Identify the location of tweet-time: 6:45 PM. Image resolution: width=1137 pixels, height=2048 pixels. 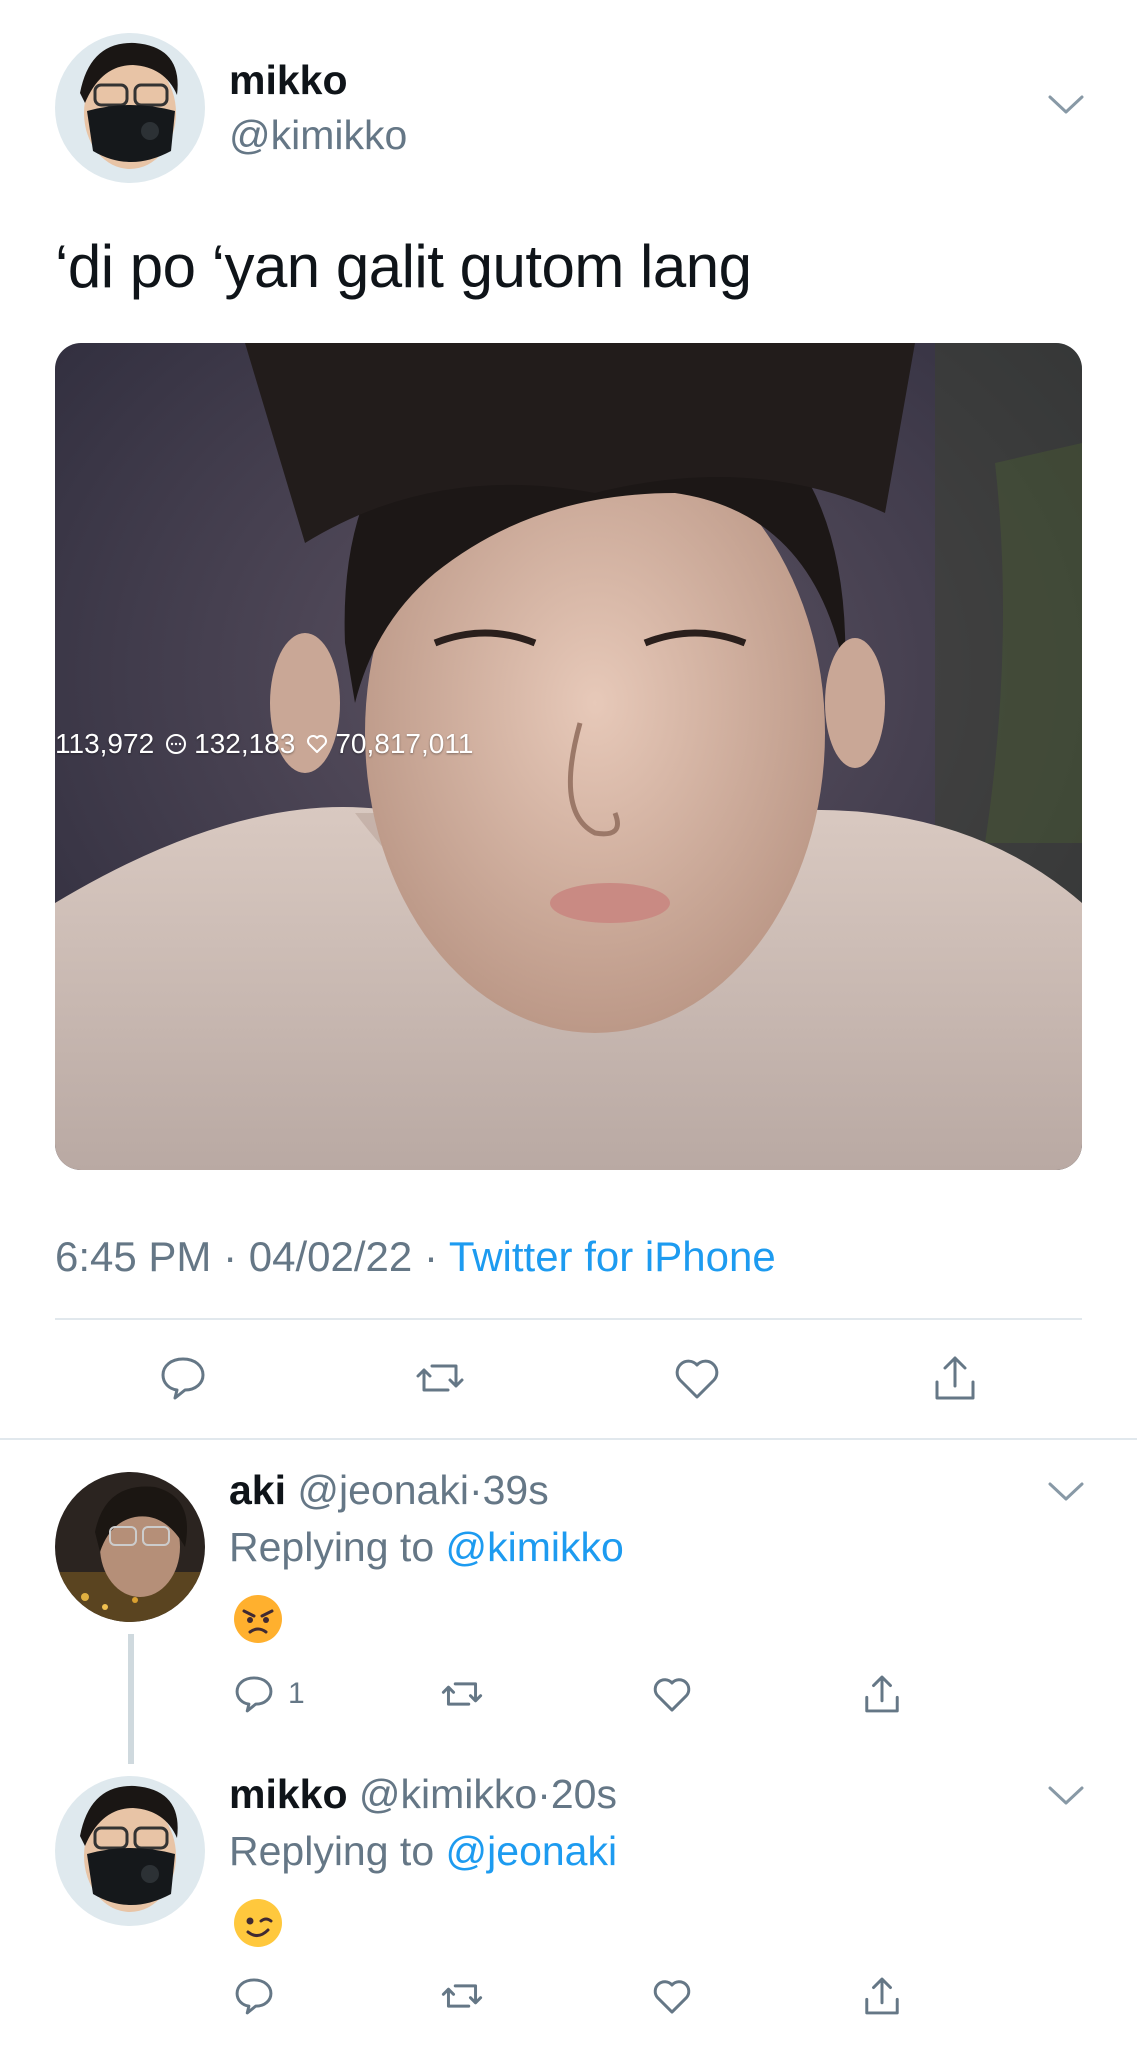
(133, 1256).